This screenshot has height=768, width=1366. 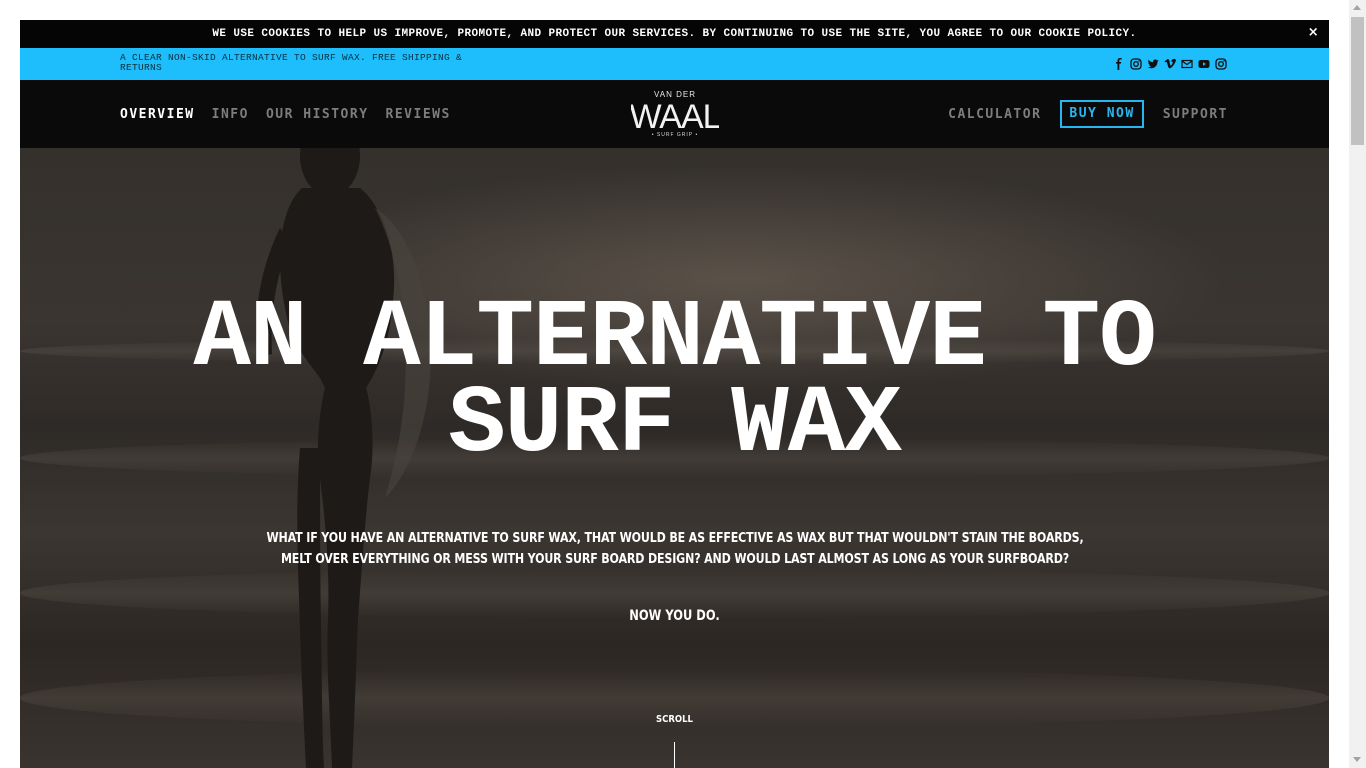 What do you see at coordinates (1187, 64) in the screenshot?
I see `email-icon` at bounding box center [1187, 64].